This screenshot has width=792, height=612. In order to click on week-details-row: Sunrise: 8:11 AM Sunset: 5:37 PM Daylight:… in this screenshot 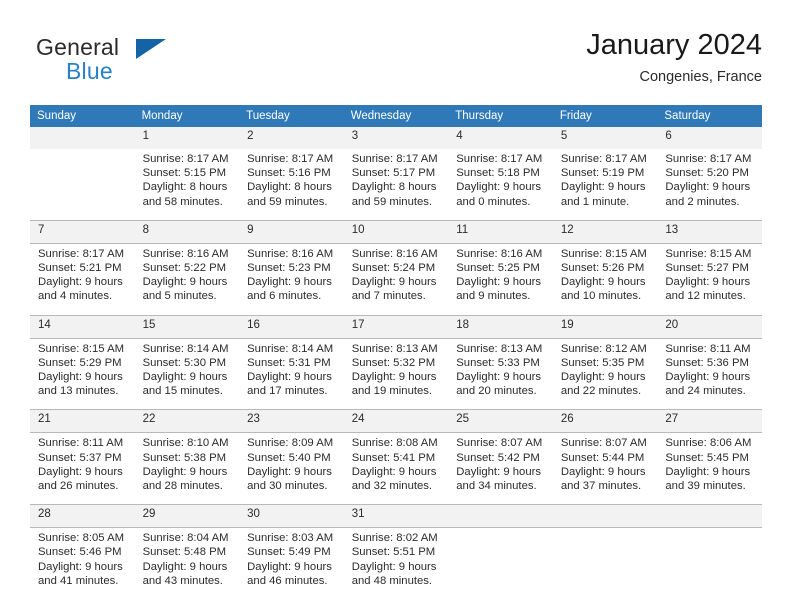, I will do `click(396, 468)`.